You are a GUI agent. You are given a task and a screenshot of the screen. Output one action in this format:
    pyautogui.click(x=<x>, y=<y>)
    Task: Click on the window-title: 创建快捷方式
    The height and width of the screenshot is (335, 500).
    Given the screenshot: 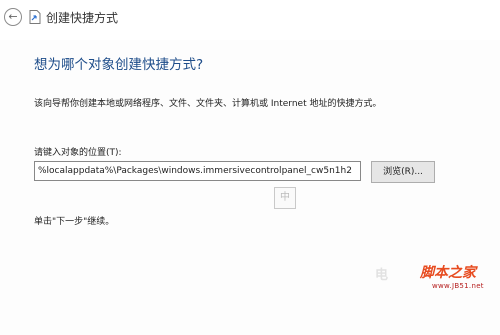 What is the action you would take?
    pyautogui.click(x=82, y=18)
    